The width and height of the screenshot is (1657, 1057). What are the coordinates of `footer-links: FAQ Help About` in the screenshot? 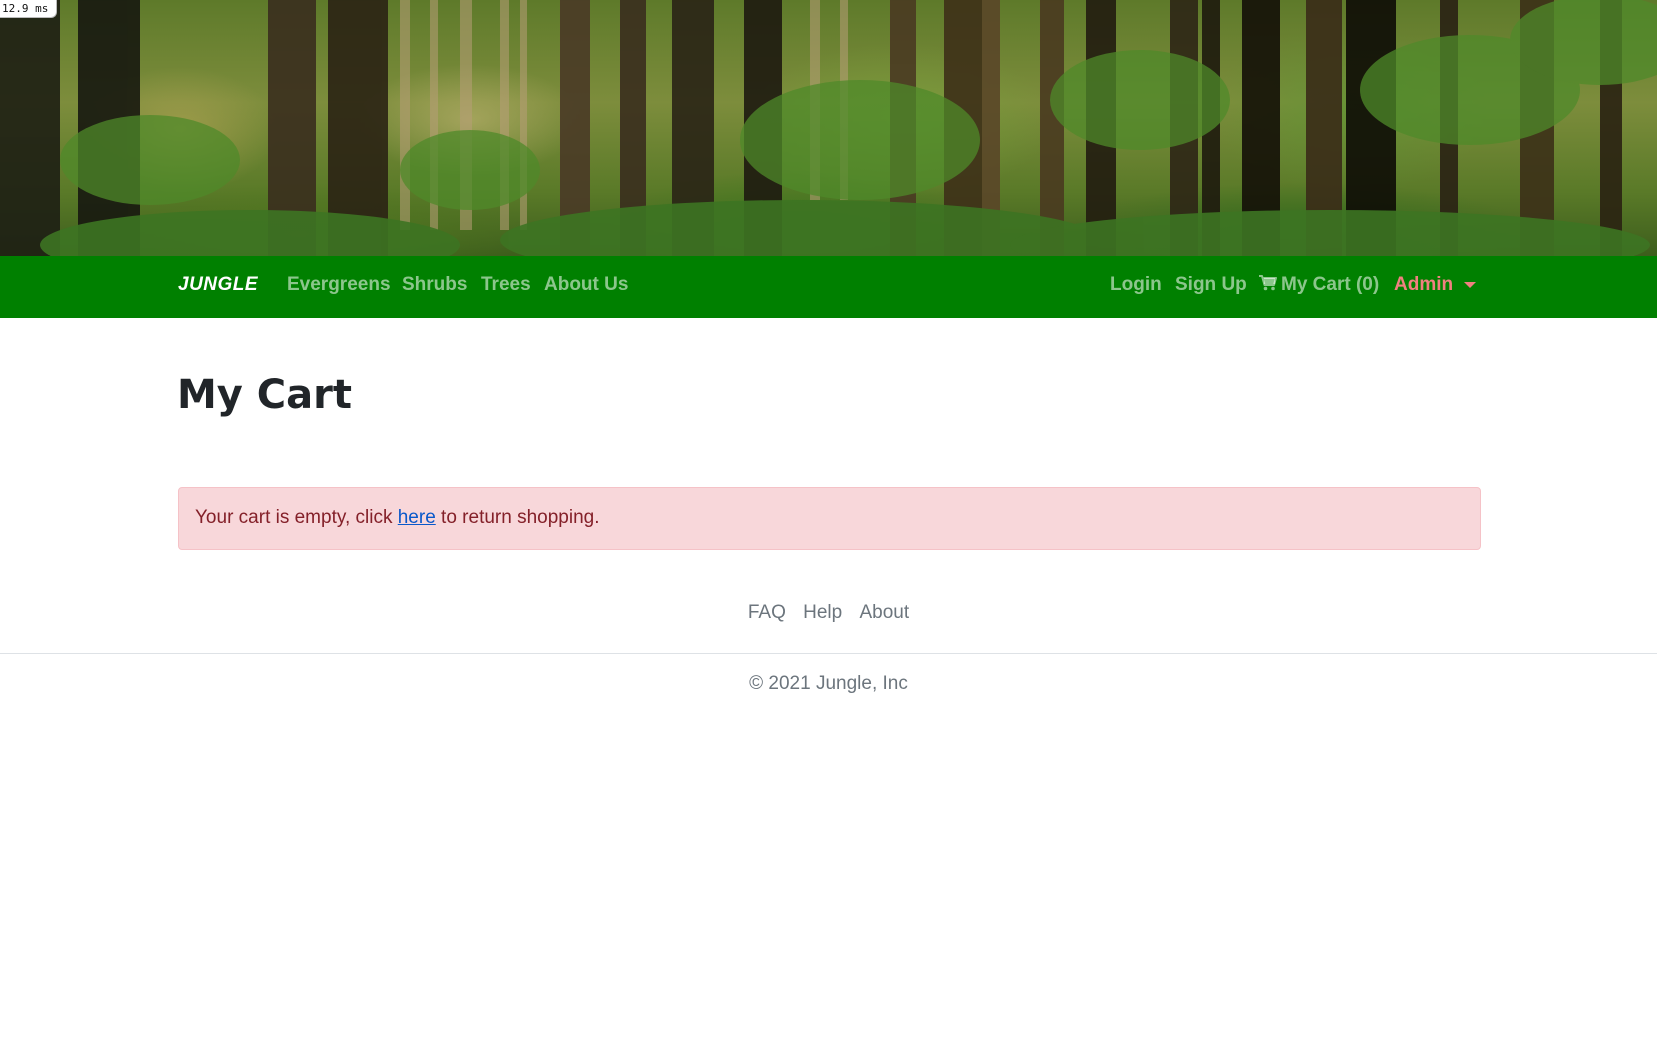 It's located at (828, 613).